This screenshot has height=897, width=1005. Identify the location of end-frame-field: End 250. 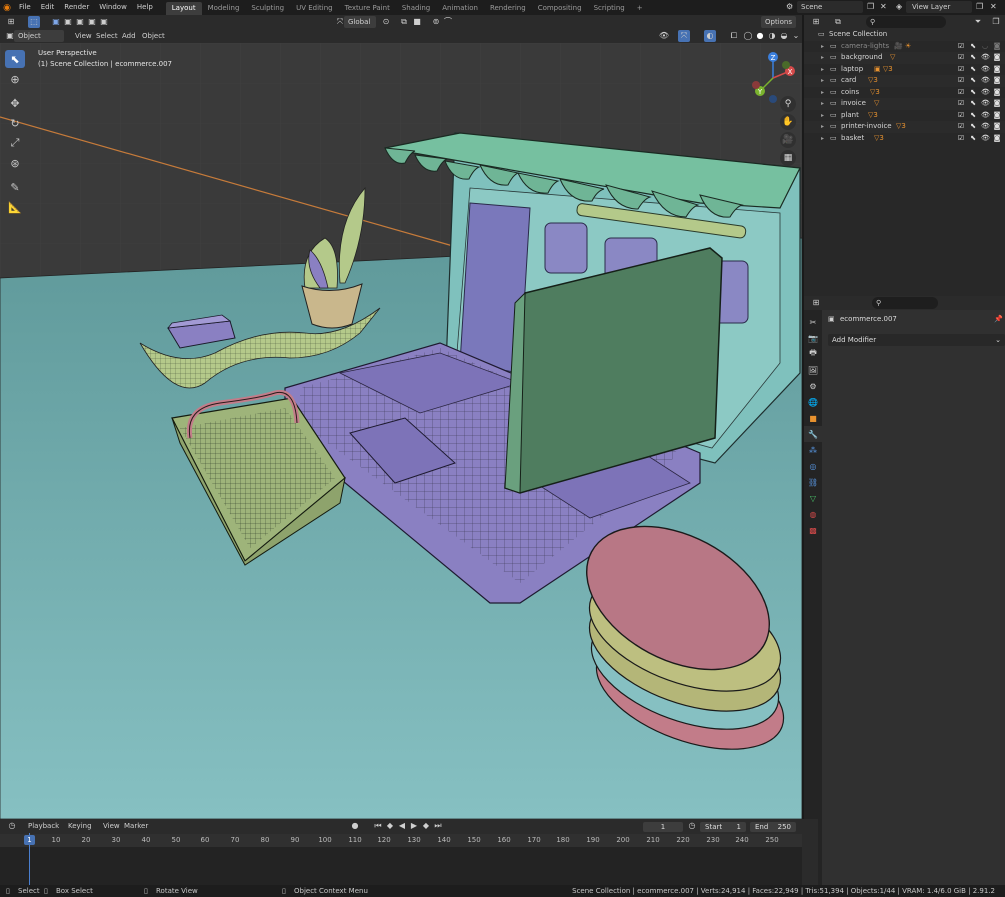
(773, 827).